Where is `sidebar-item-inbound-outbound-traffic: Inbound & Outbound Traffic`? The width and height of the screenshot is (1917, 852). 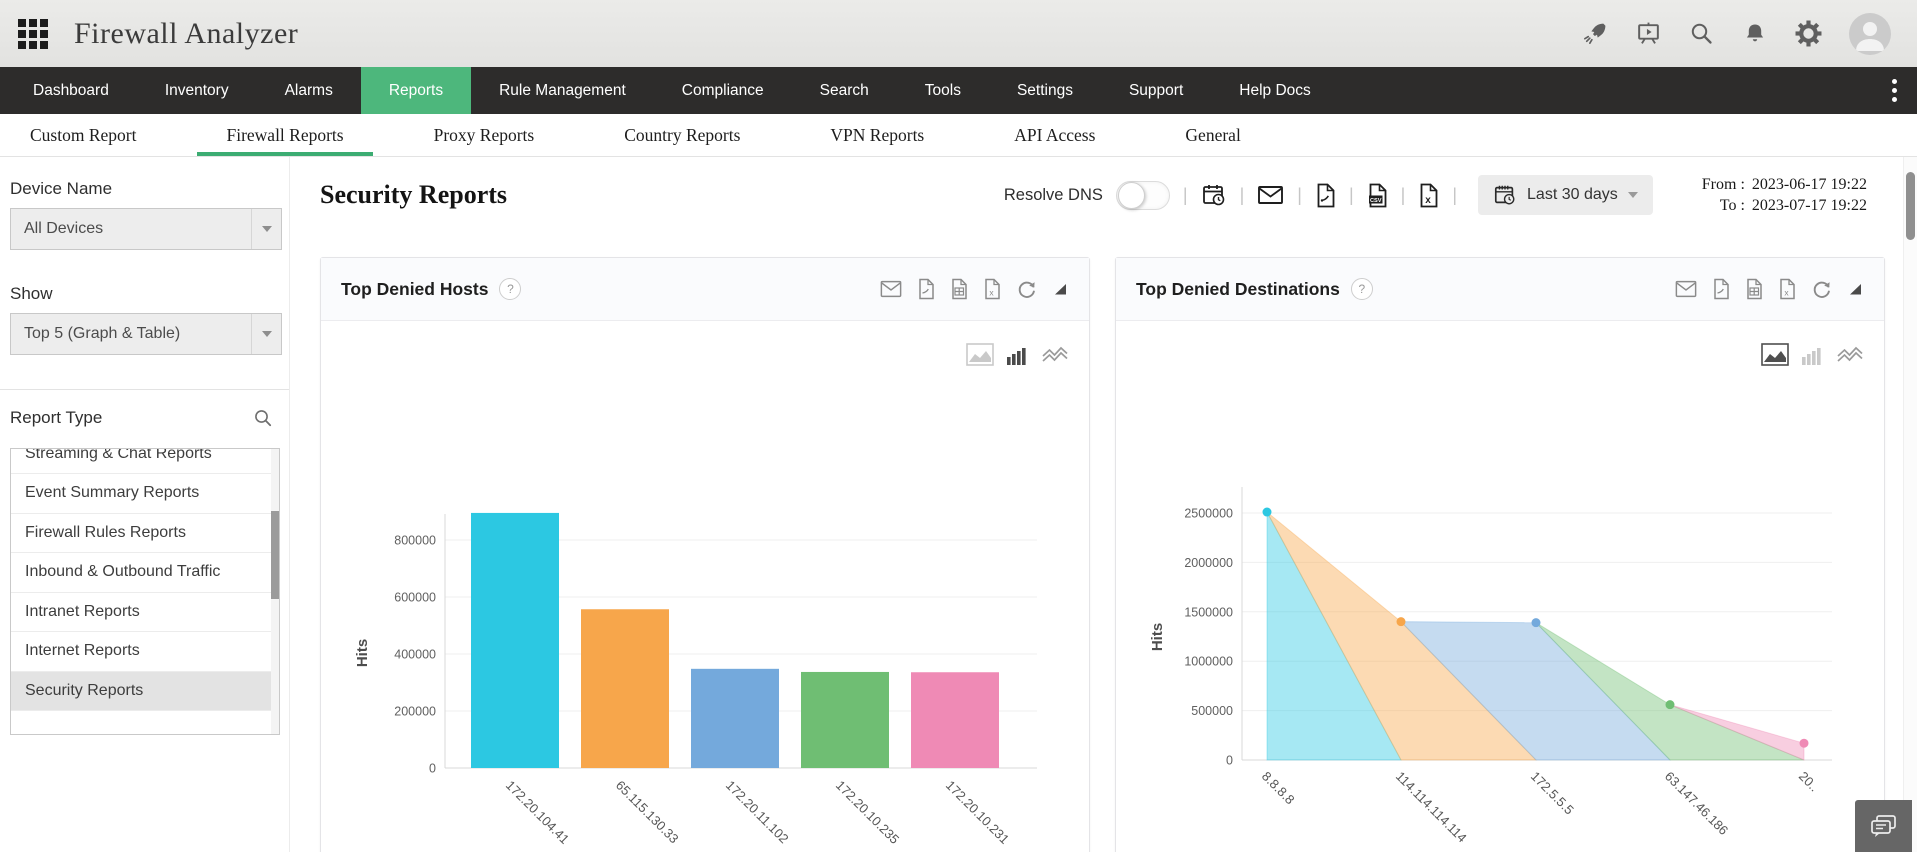 sidebar-item-inbound-outbound-traffic: Inbound & Outbound Traffic is located at coordinates (145, 573).